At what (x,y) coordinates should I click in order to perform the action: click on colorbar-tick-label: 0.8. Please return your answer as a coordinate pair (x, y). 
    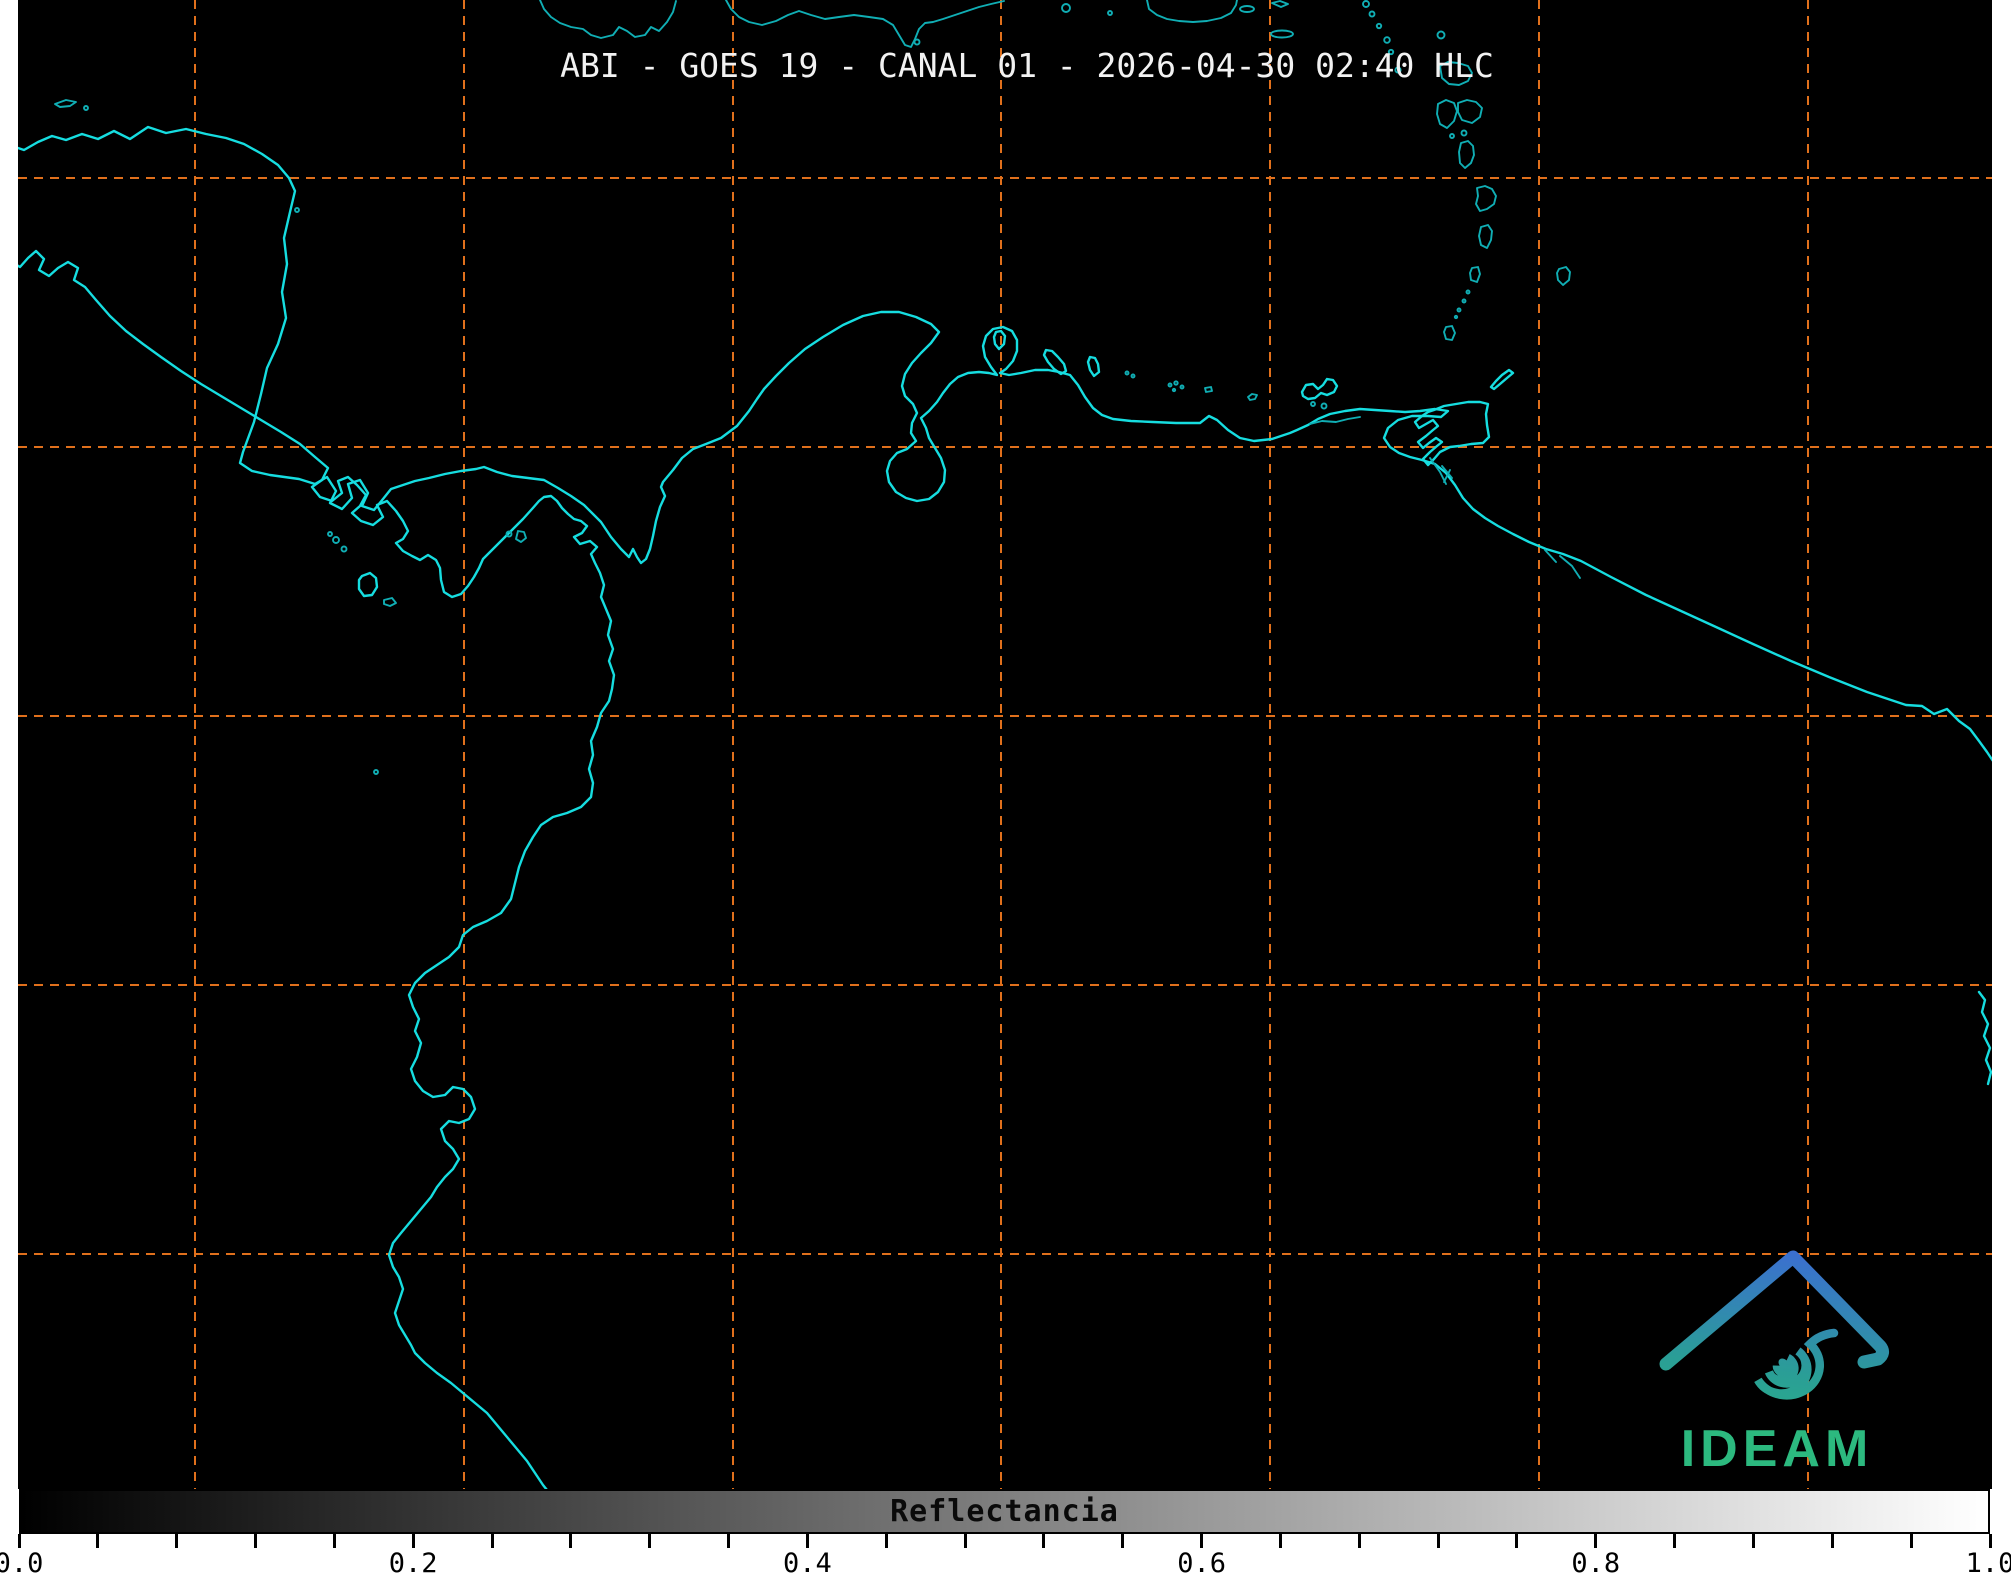
    Looking at the image, I should click on (1596, 1563).